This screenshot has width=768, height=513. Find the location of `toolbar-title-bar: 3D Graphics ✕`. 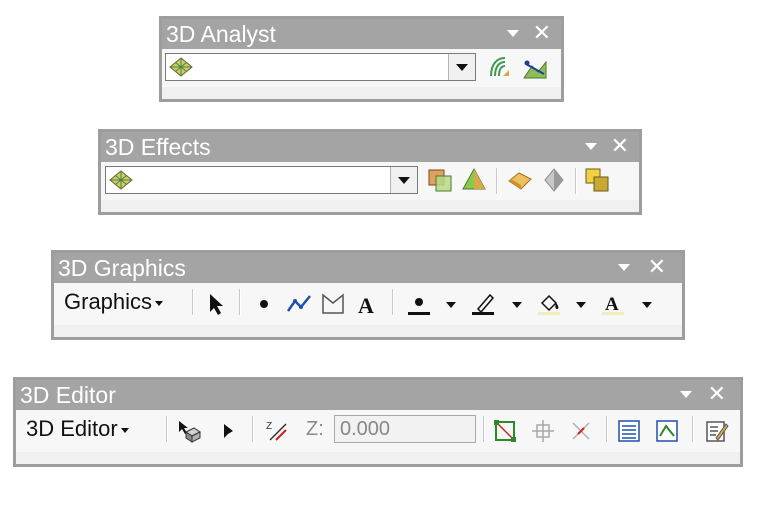

toolbar-title-bar: 3D Graphics ✕ is located at coordinates (368, 268).